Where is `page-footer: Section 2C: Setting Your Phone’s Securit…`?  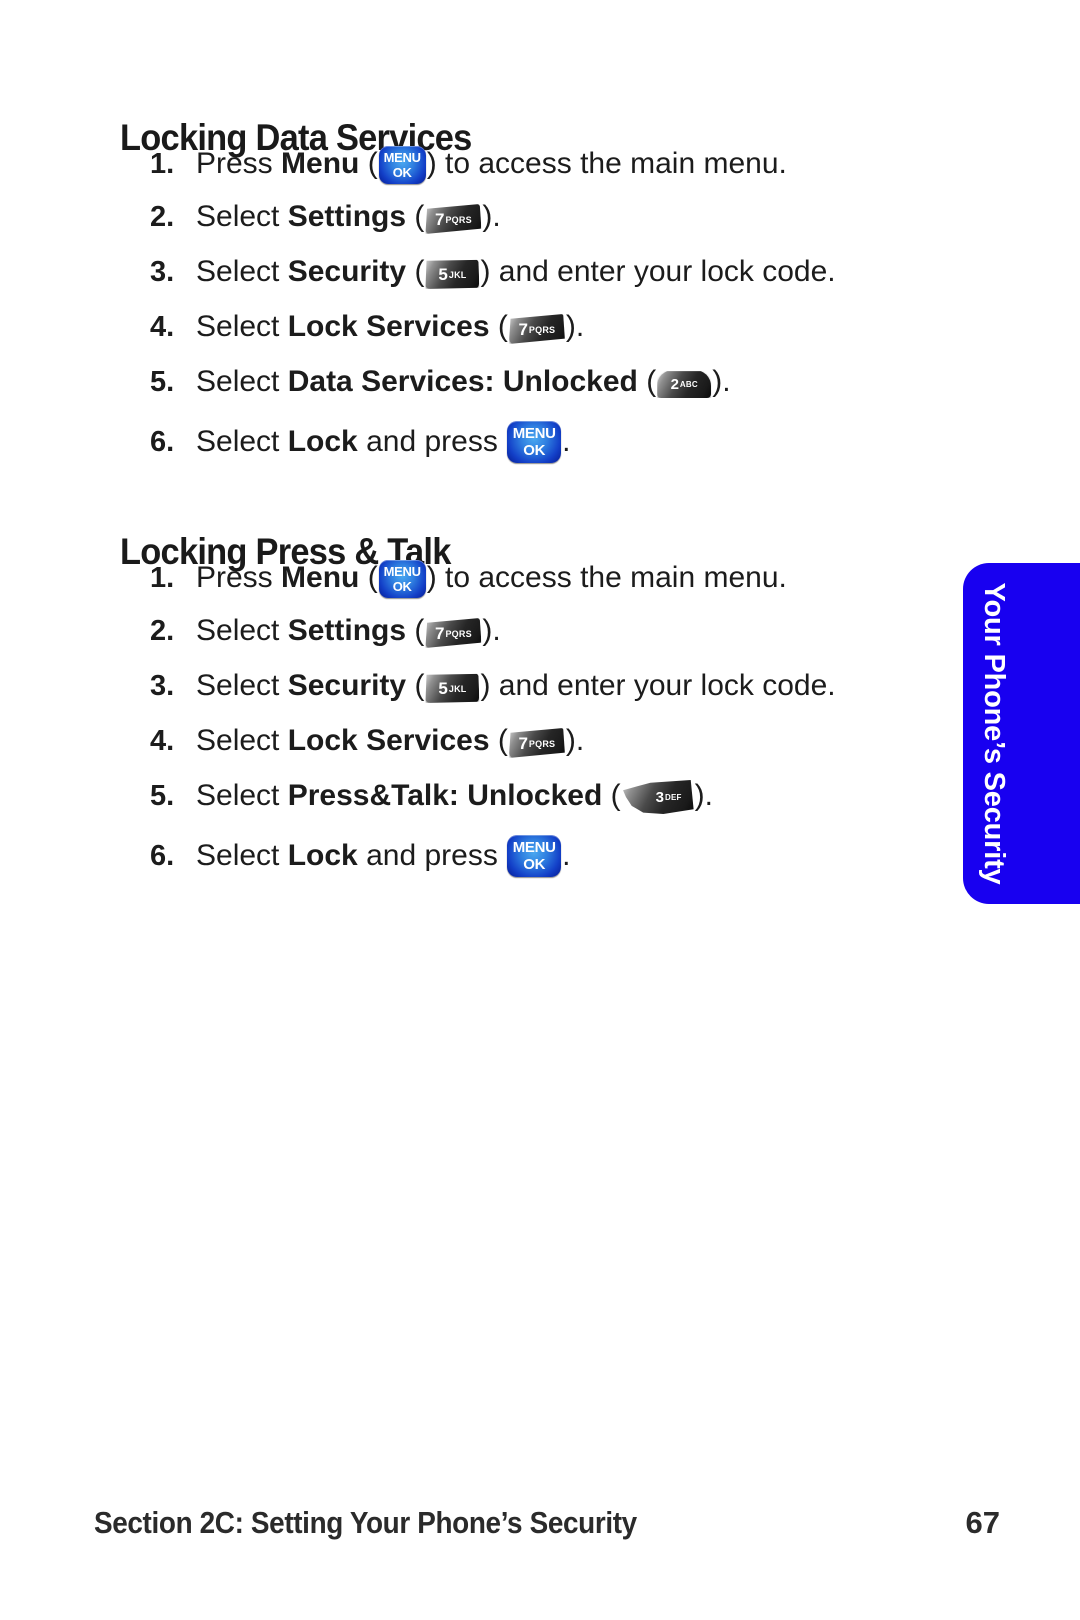 page-footer: Section 2C: Setting Your Phone’s Securit… is located at coordinates (547, 1523).